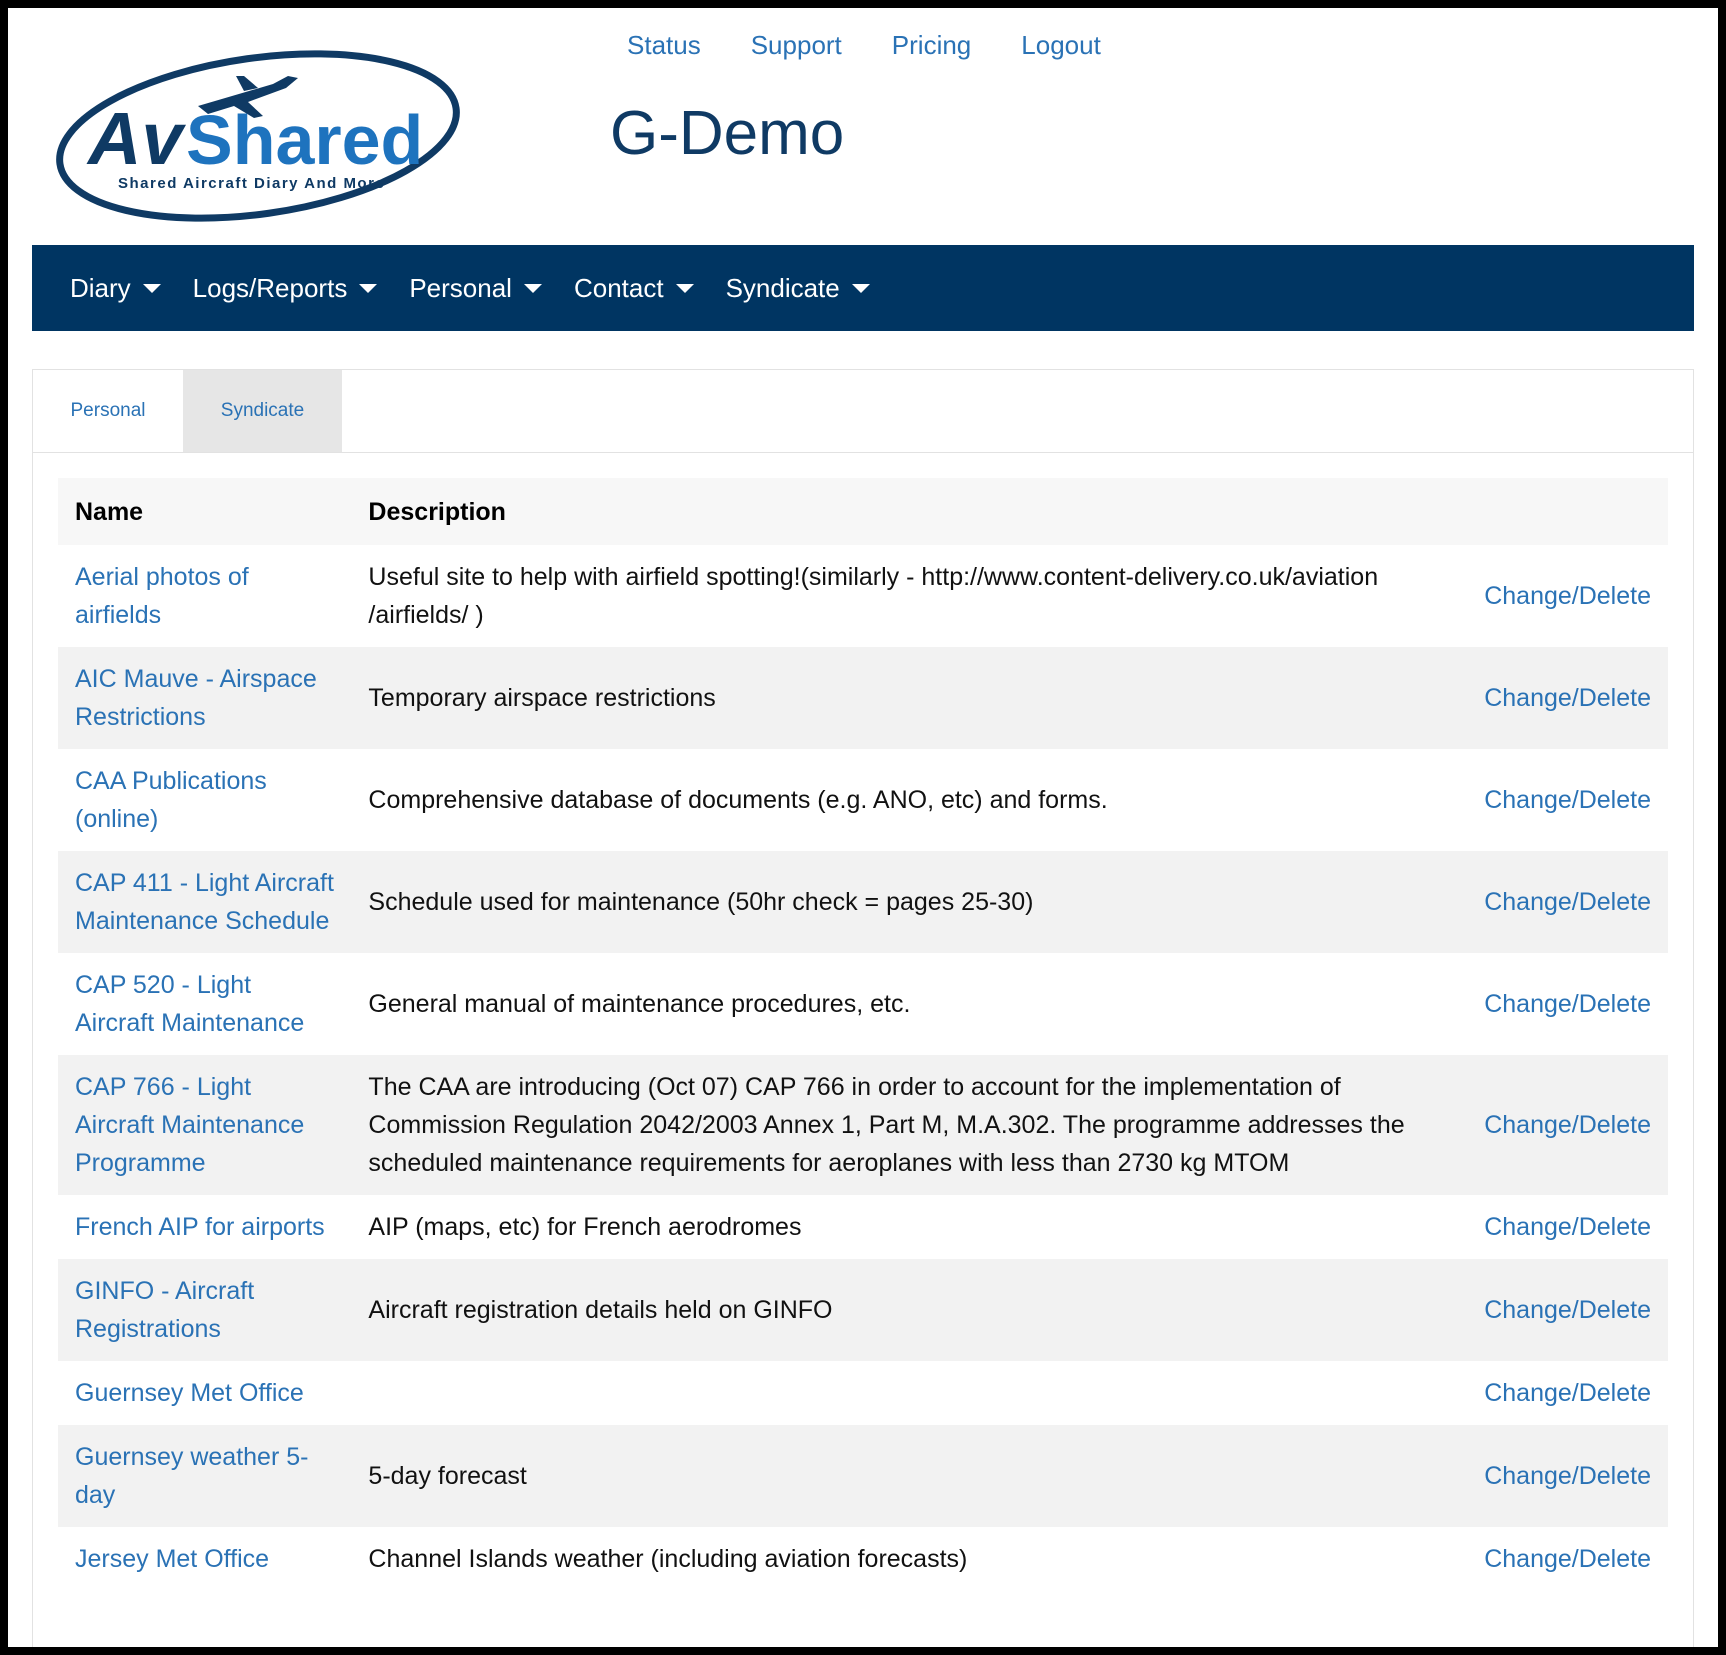 This screenshot has width=1726, height=1655. What do you see at coordinates (196, 698) in the screenshot?
I see `link-name: AIC Mauve - Airspace Restrictions` at bounding box center [196, 698].